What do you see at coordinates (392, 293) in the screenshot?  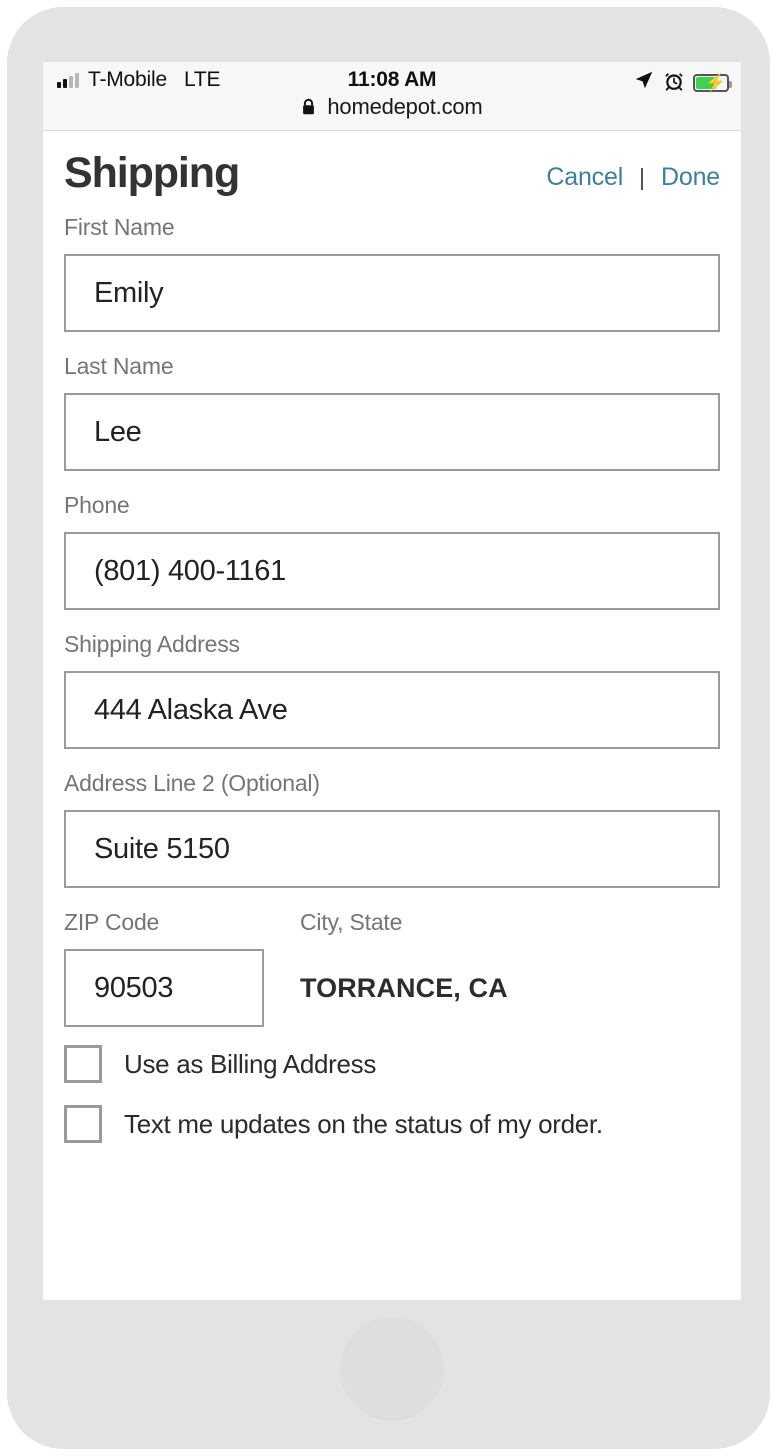 I see `first-name-input: Emily` at bounding box center [392, 293].